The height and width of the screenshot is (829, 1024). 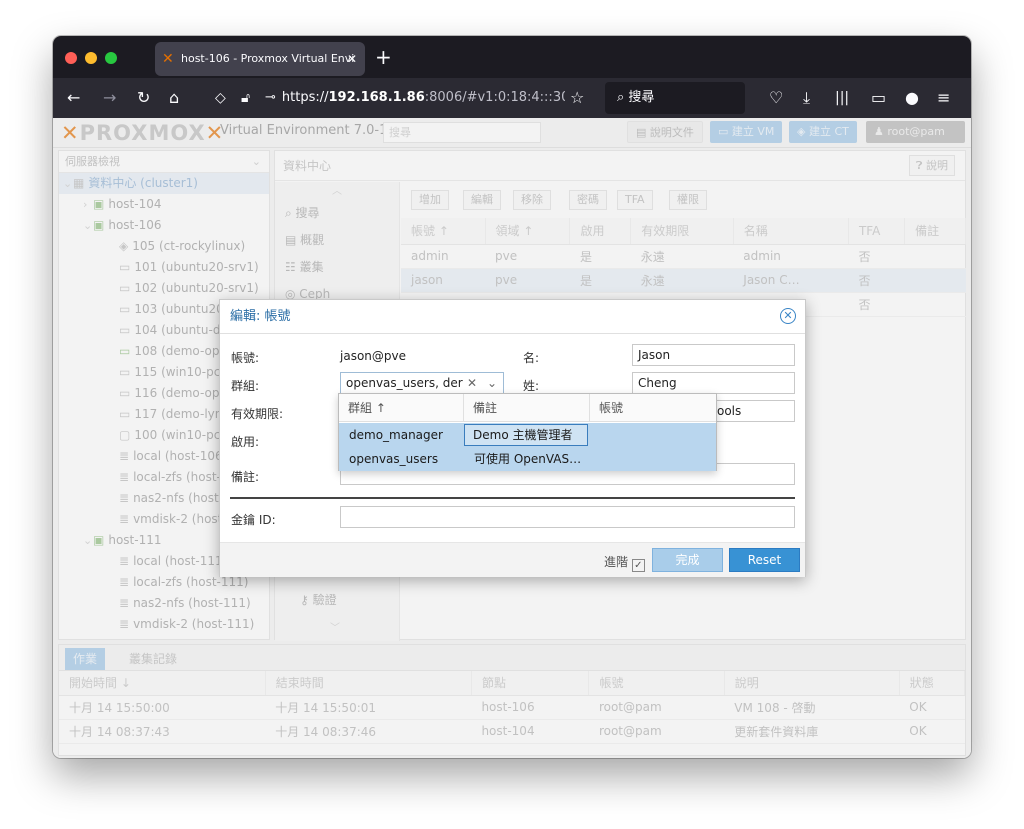 What do you see at coordinates (638, 565) in the screenshot?
I see `advanced-checkbox: ✓` at bounding box center [638, 565].